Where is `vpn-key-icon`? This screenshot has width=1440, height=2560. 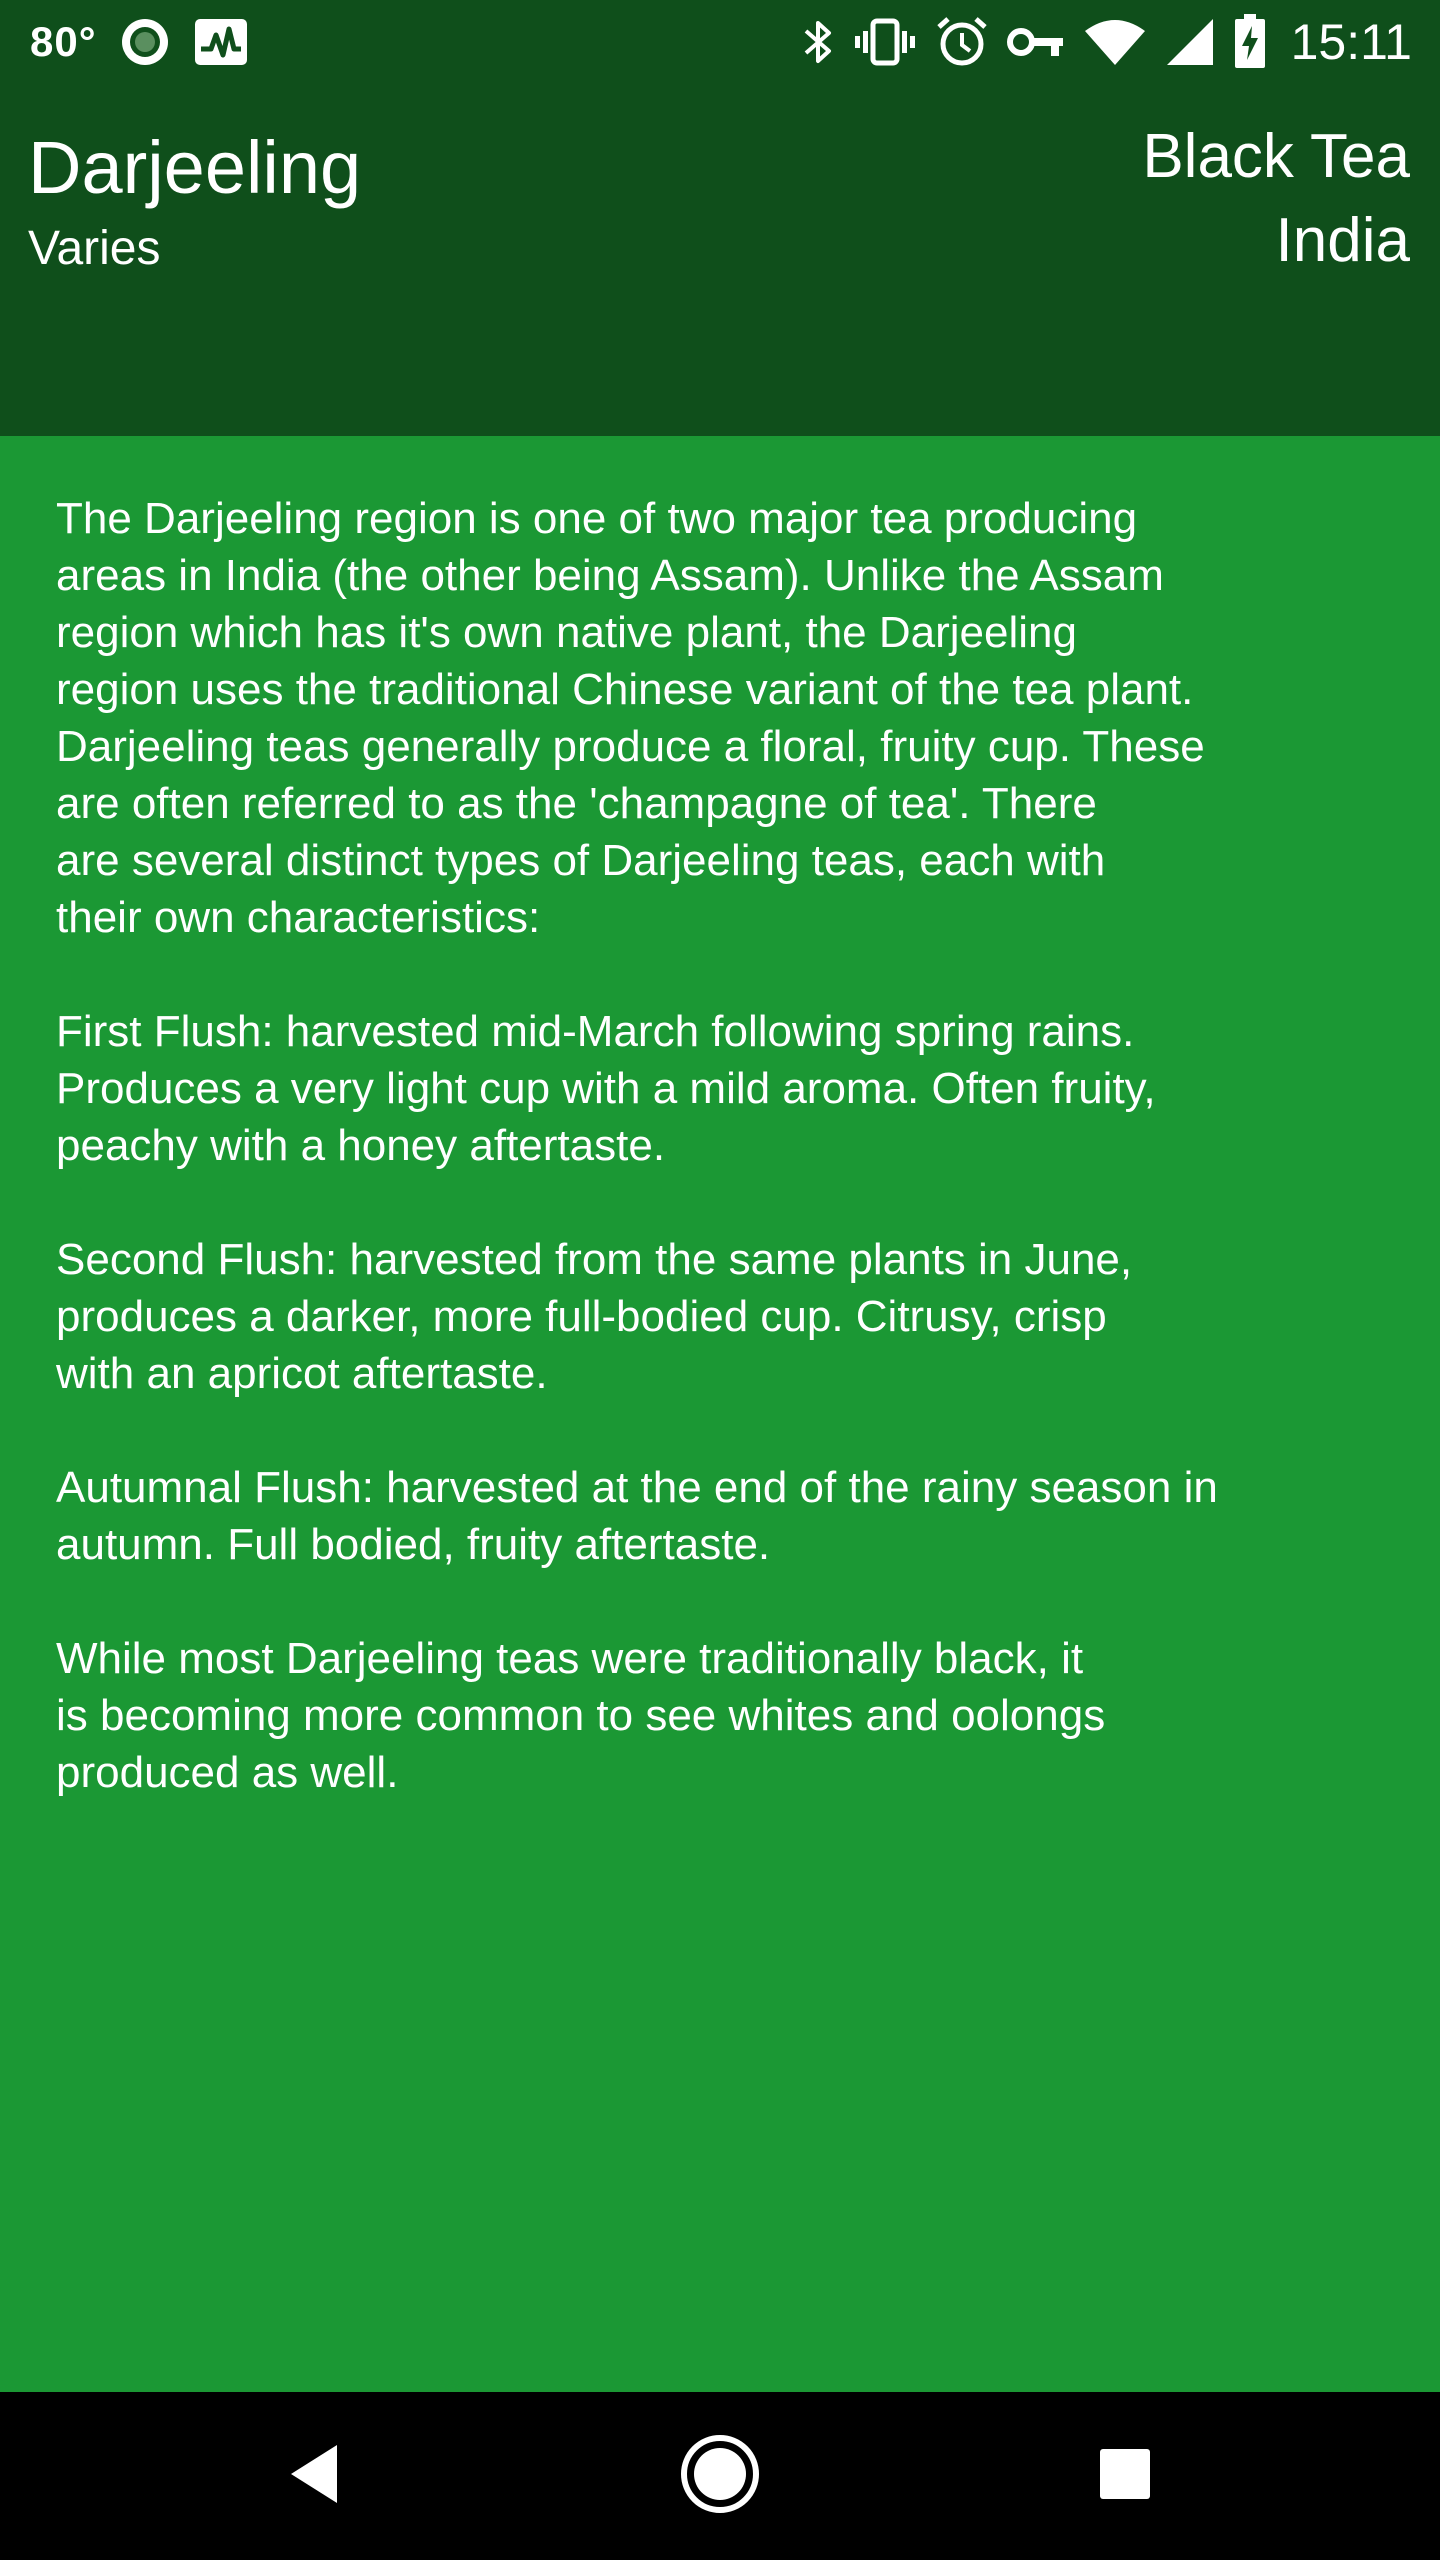 vpn-key-icon is located at coordinates (1035, 42).